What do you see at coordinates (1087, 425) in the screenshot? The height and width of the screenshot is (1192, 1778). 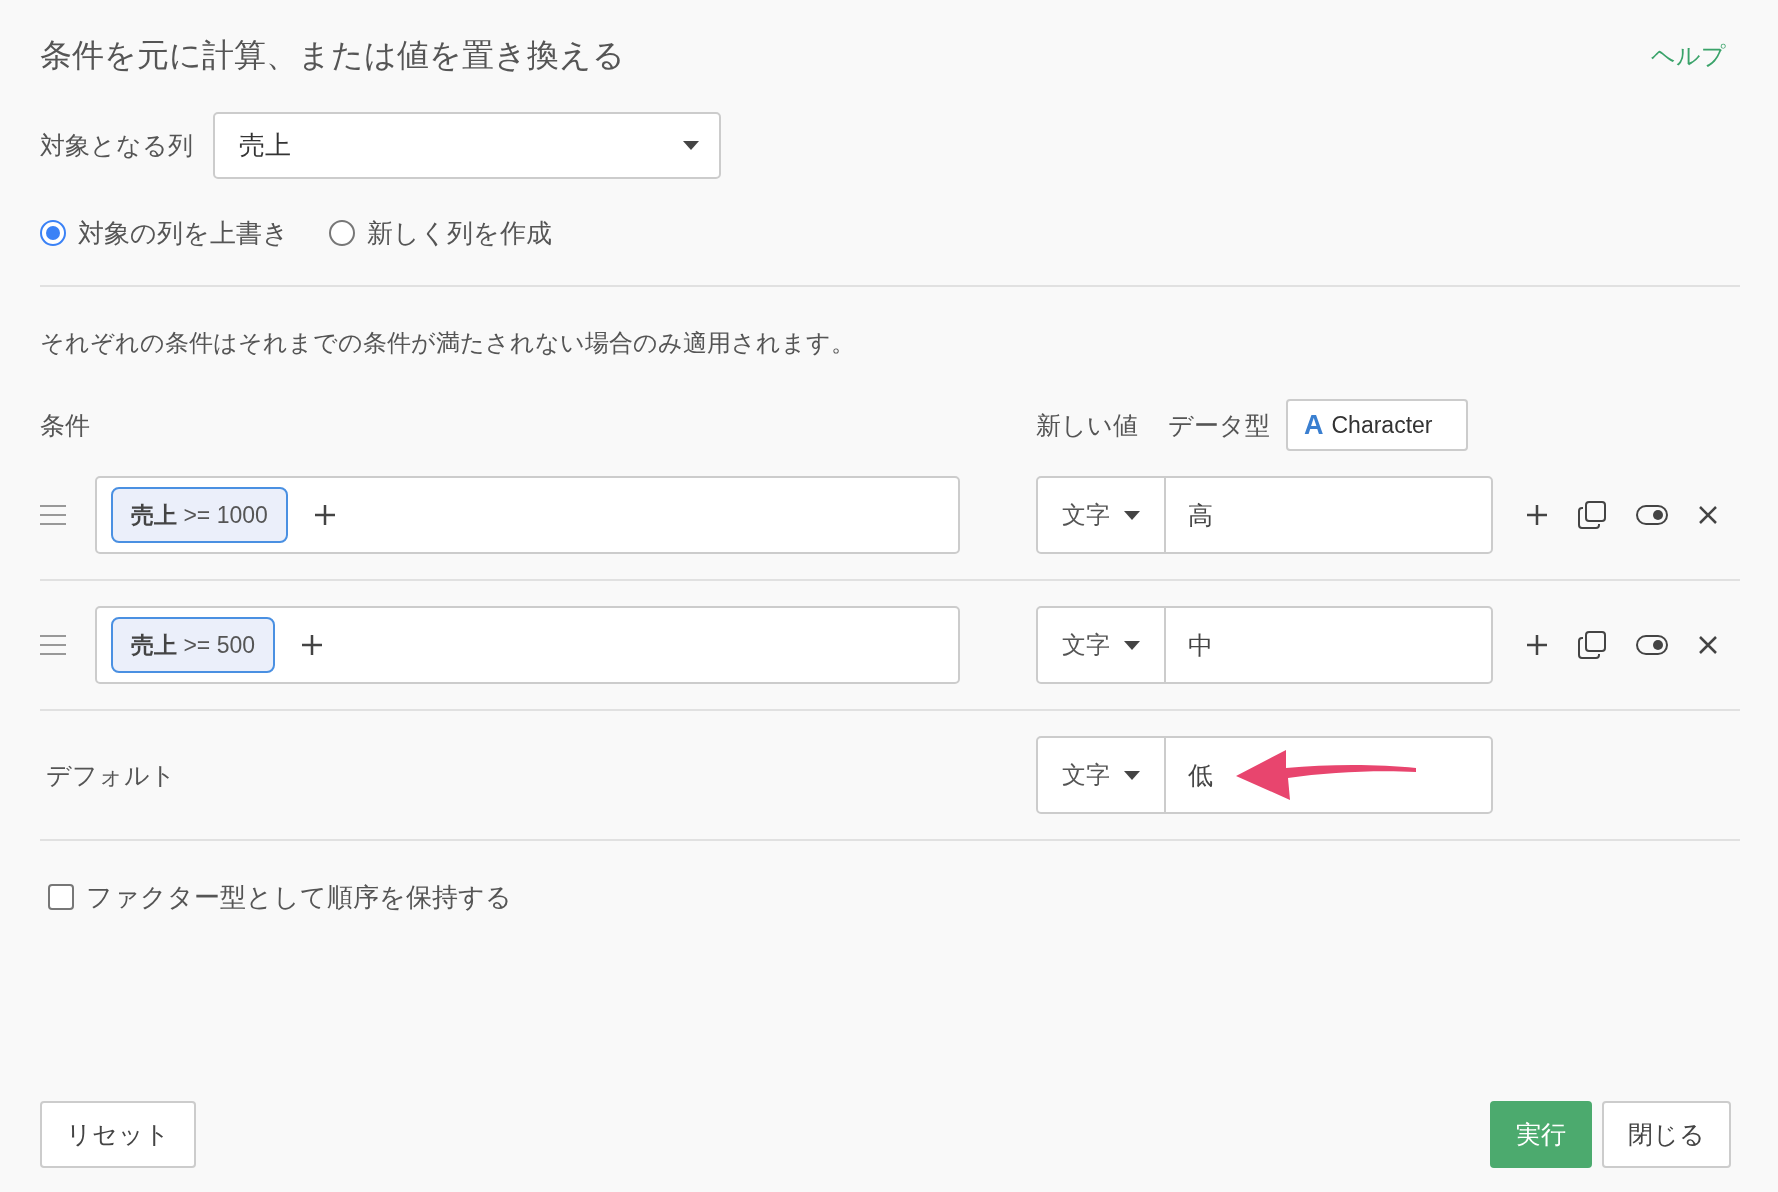 I see `column-label: 新しい値` at bounding box center [1087, 425].